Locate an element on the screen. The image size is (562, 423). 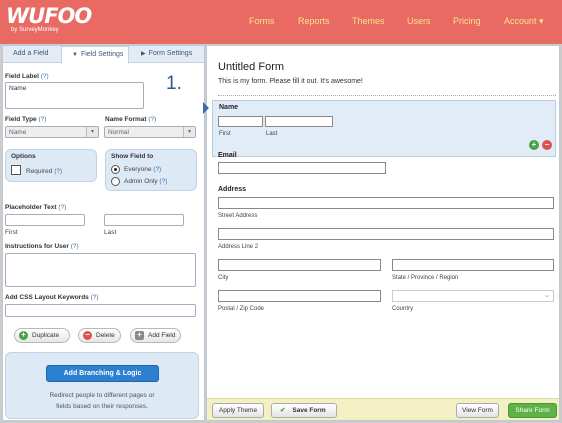
triangle-right-icon: ▶ is located at coordinates (143, 54).